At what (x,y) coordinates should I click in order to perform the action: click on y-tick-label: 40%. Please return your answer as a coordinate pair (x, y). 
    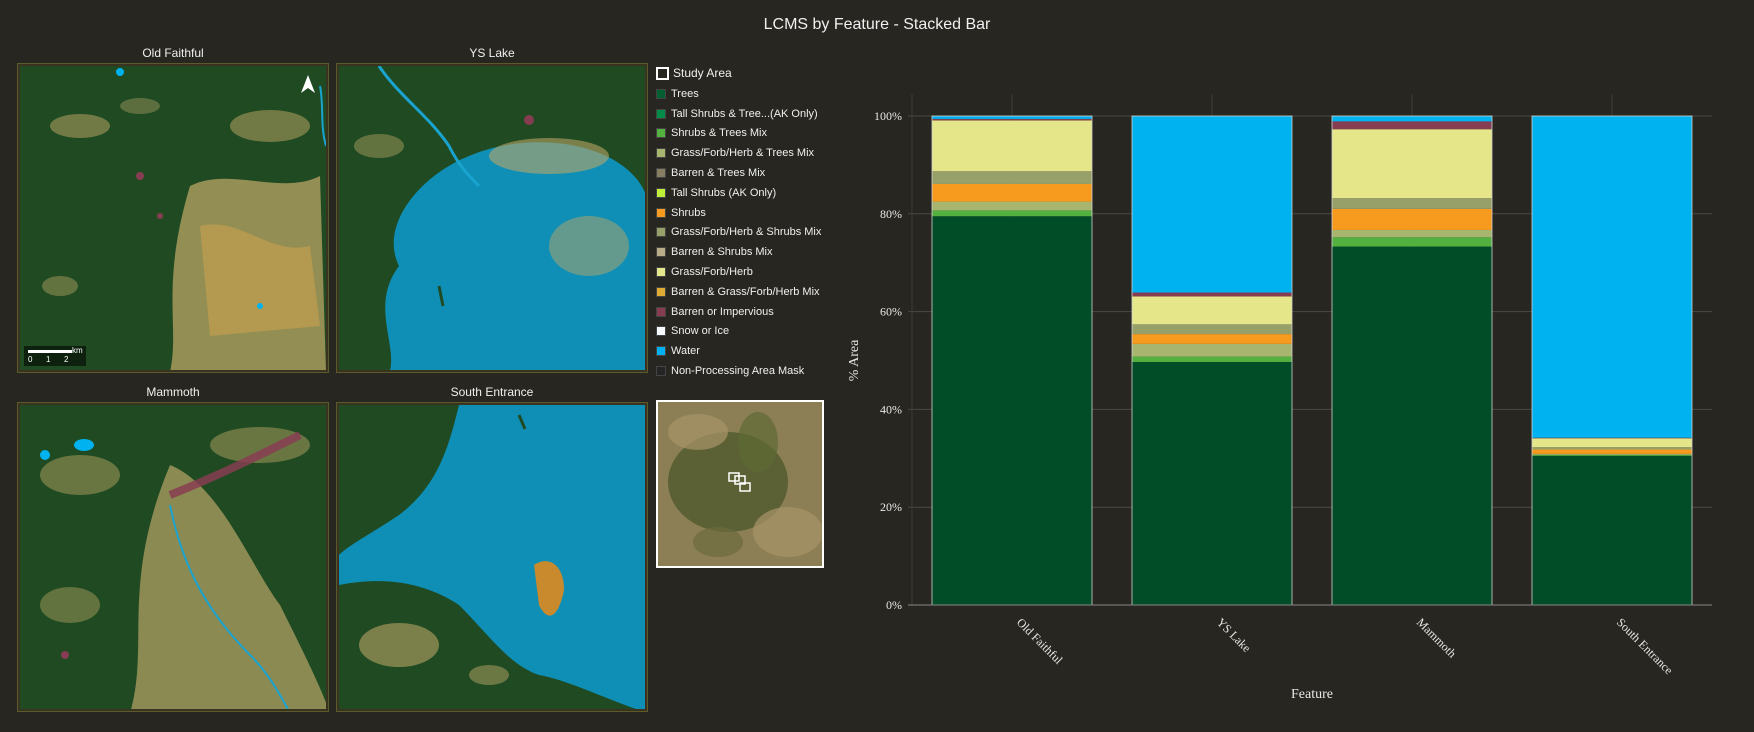
    Looking at the image, I should click on (891, 409).